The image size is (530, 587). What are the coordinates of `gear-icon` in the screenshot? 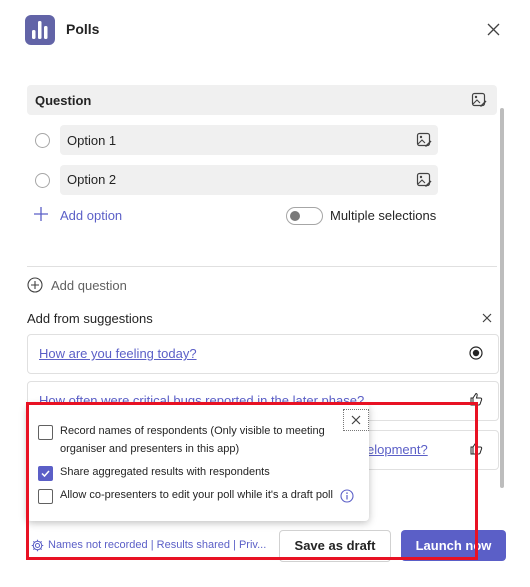 It's located at (37, 545).